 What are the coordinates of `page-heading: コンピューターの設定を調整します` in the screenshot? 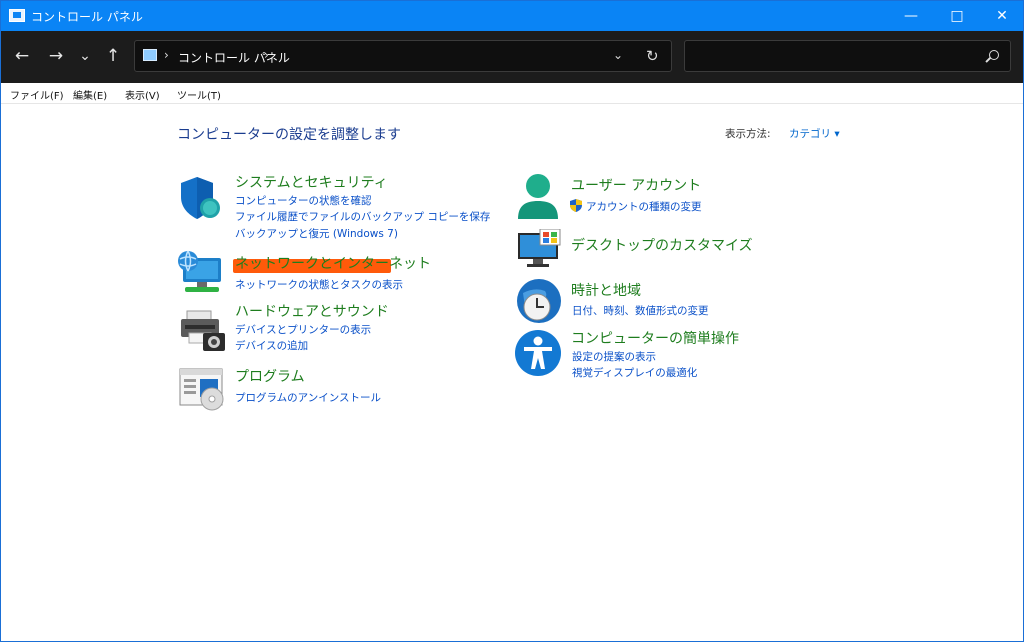 It's located at (289, 135).